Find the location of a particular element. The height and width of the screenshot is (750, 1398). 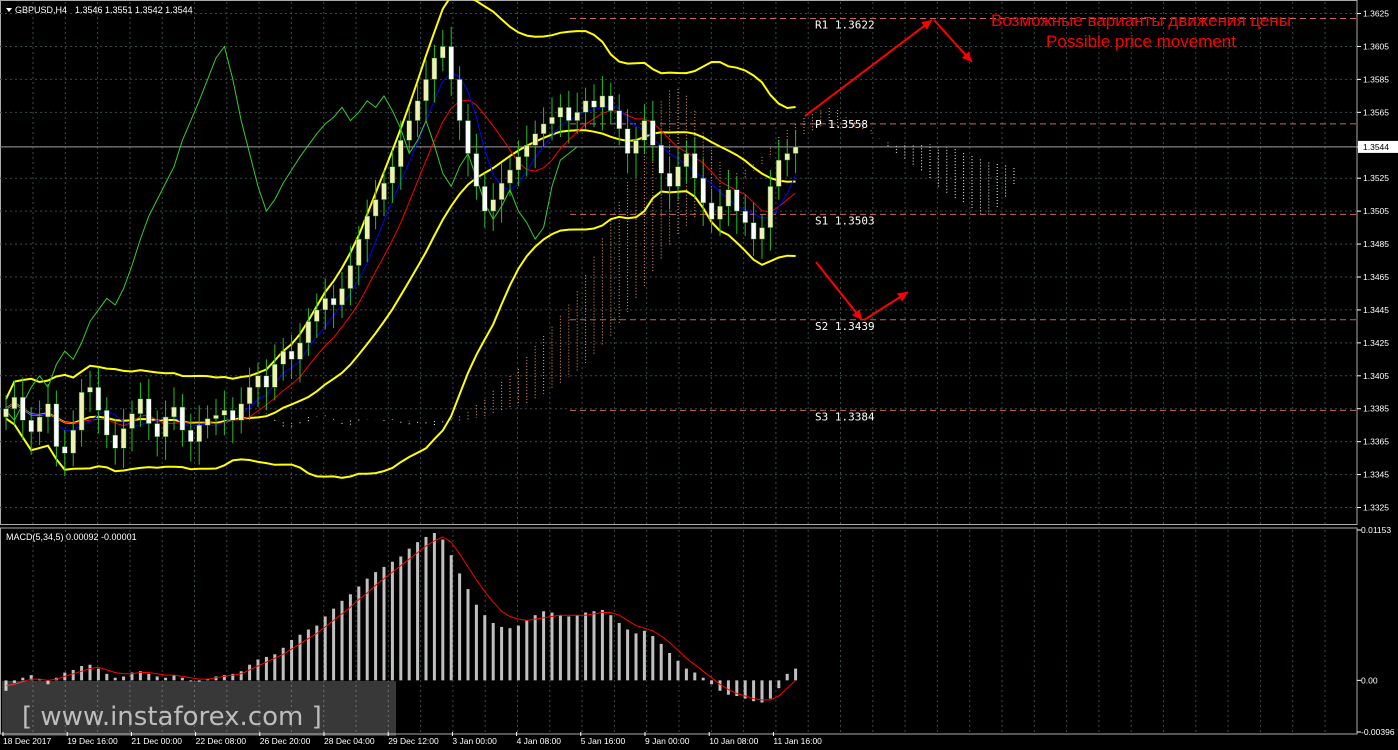

x-tick-label: 29 Dec 12:00 is located at coordinates (413, 741).